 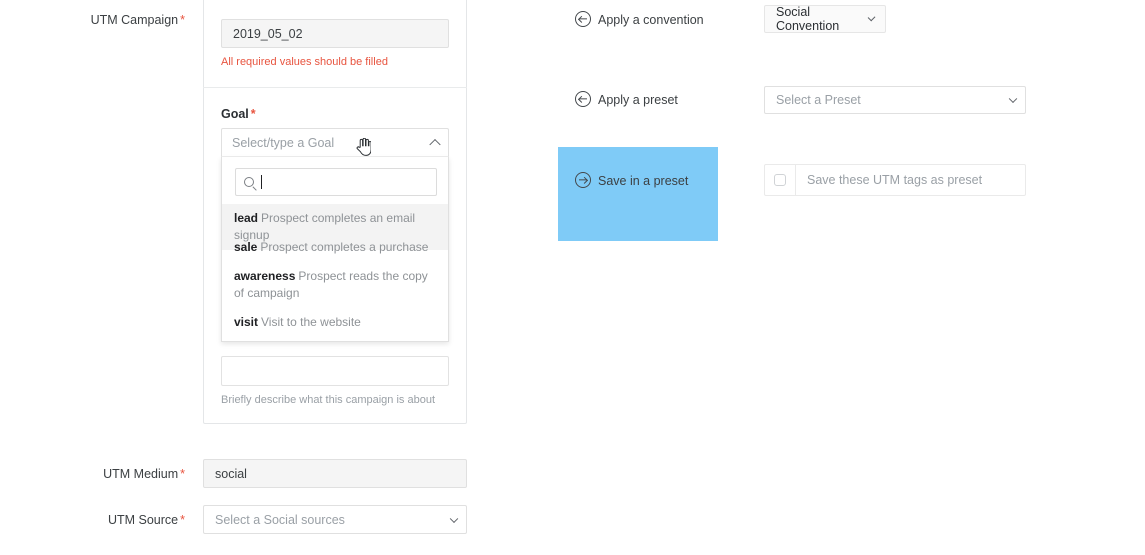 I want to click on goal-option-clipped, so click(x=335, y=337).